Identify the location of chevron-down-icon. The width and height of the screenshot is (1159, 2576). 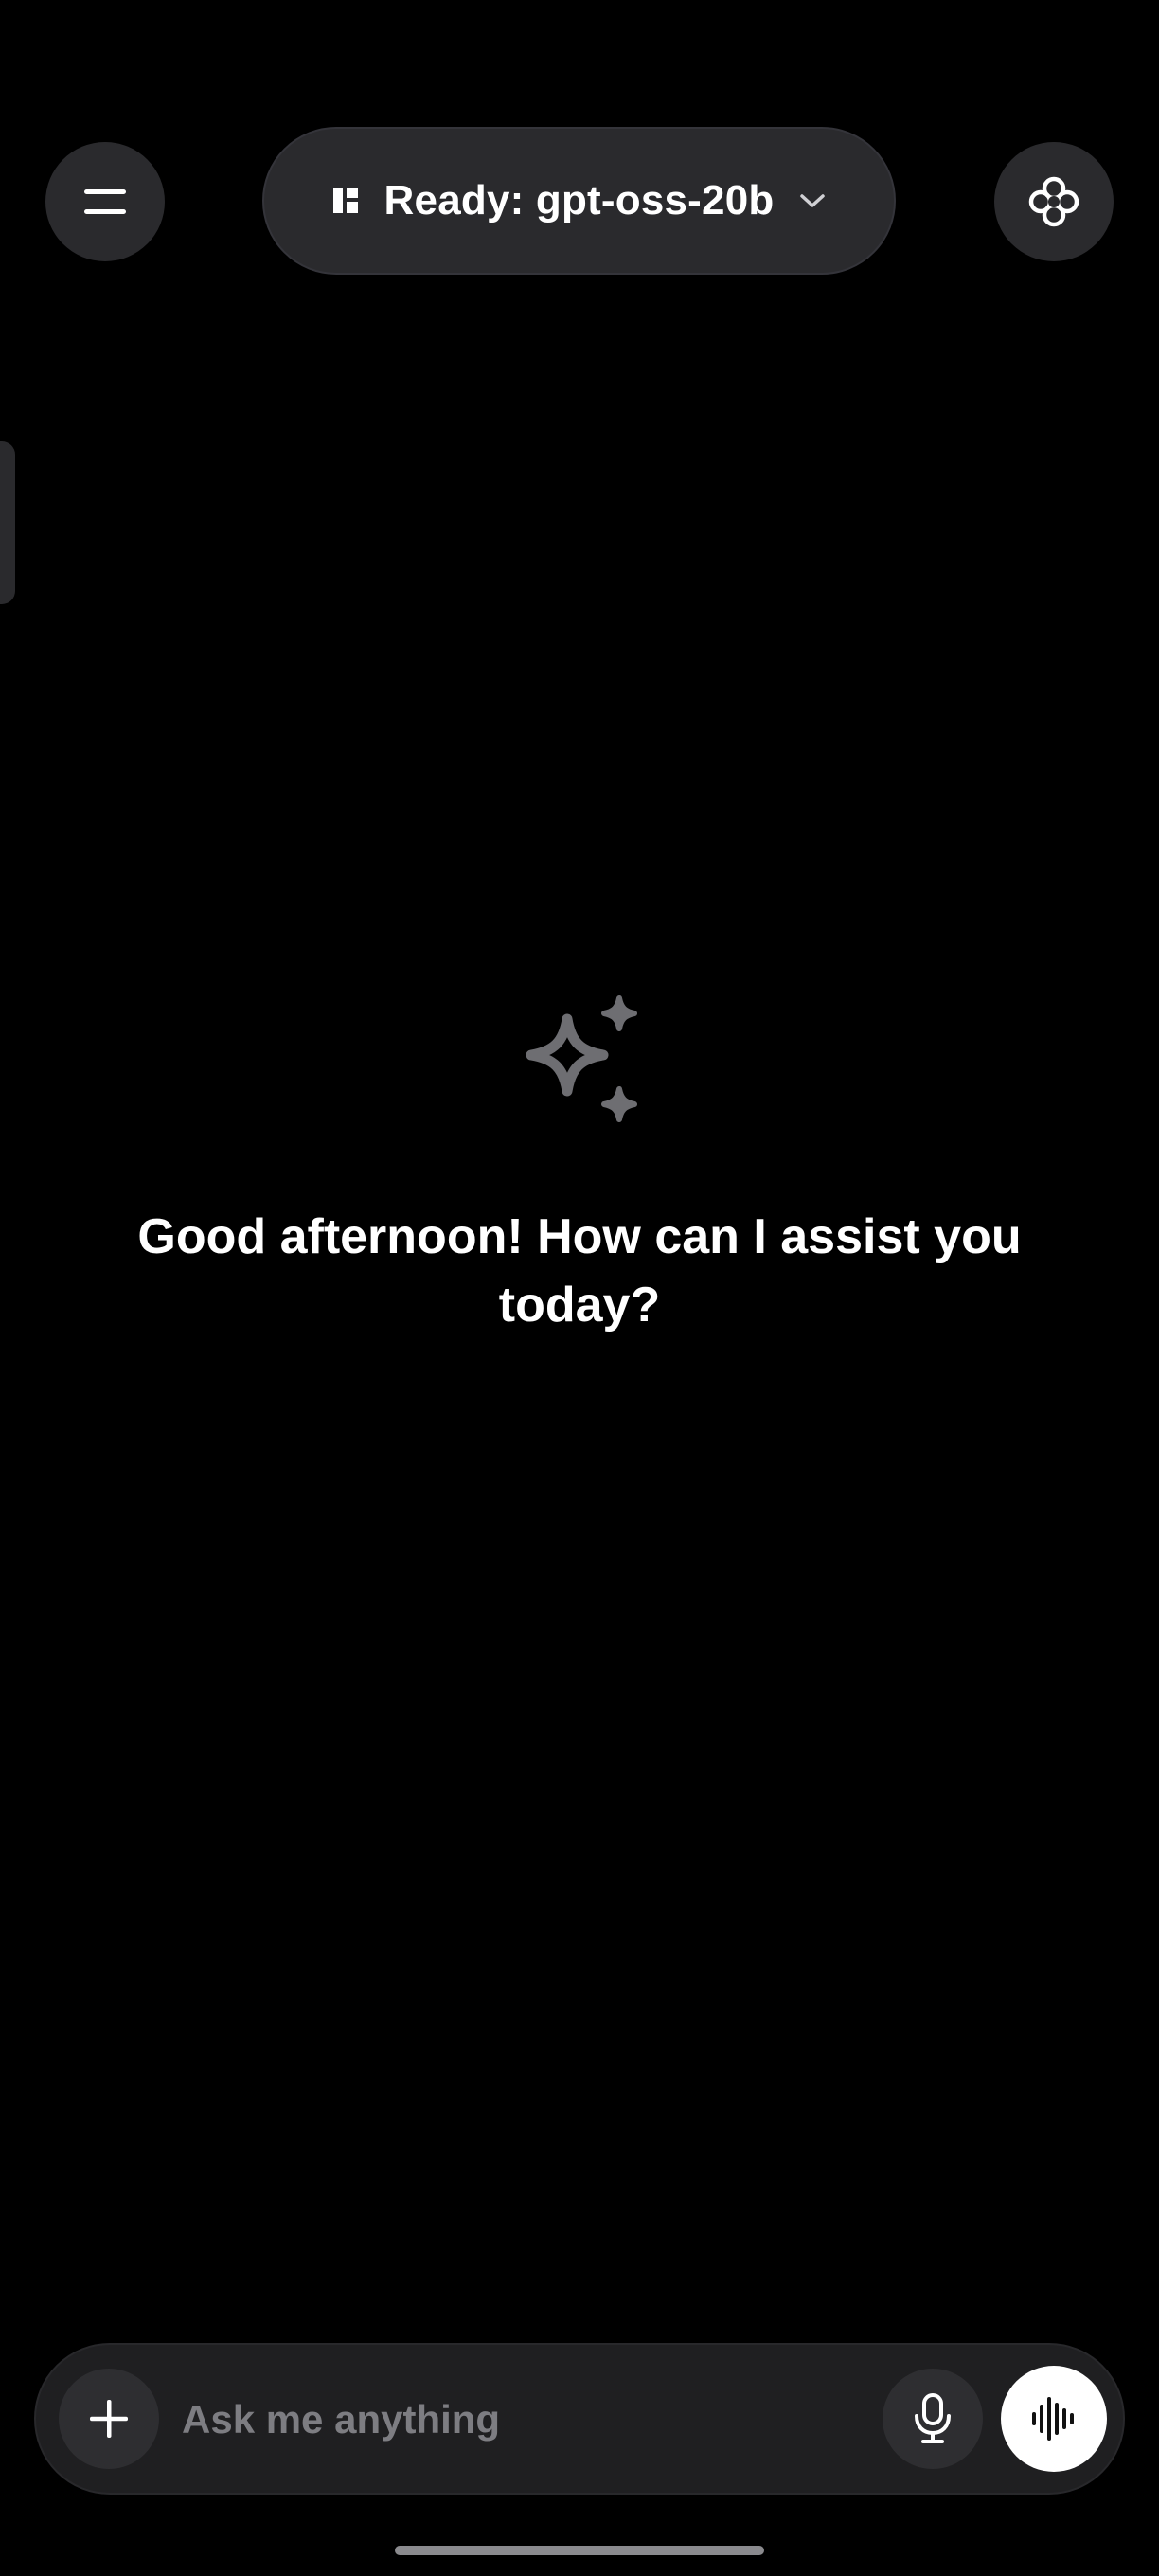
(813, 200).